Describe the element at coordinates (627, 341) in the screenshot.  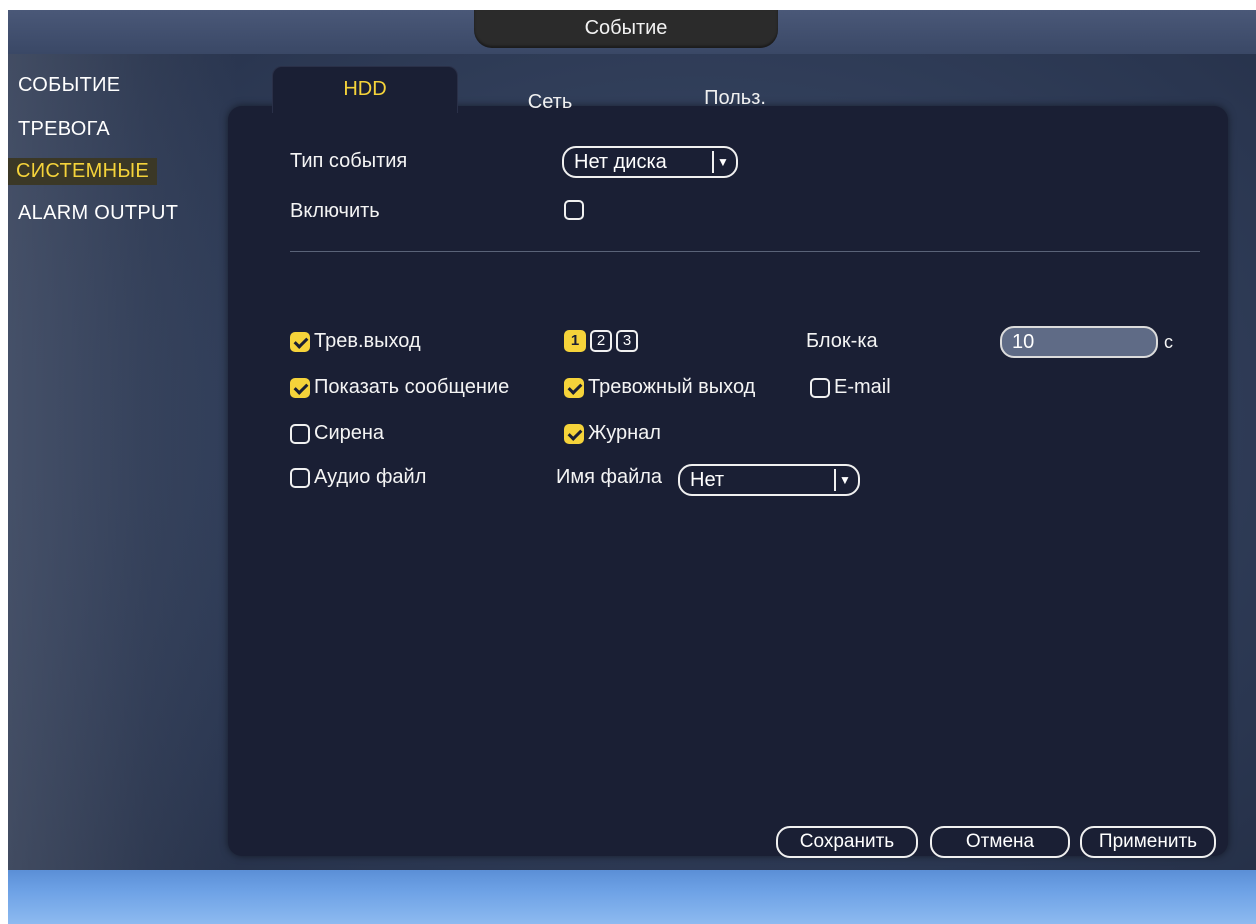
I see `alarm-channel-3: 3` at that location.